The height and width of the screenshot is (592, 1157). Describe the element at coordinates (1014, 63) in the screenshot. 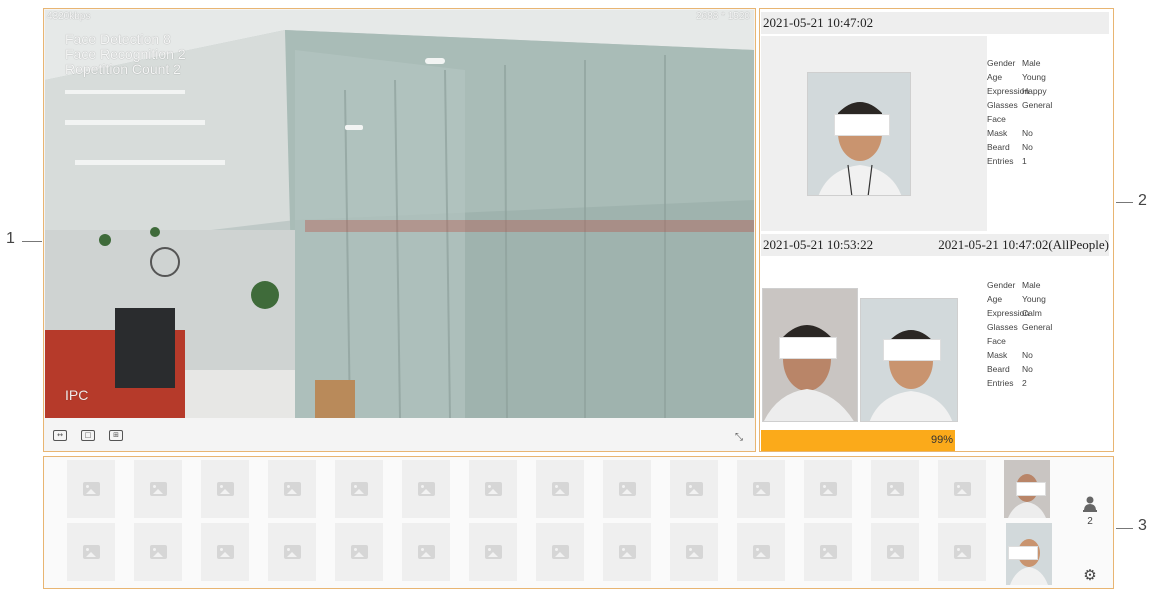

I see `attr-row: Gender Male` at that location.